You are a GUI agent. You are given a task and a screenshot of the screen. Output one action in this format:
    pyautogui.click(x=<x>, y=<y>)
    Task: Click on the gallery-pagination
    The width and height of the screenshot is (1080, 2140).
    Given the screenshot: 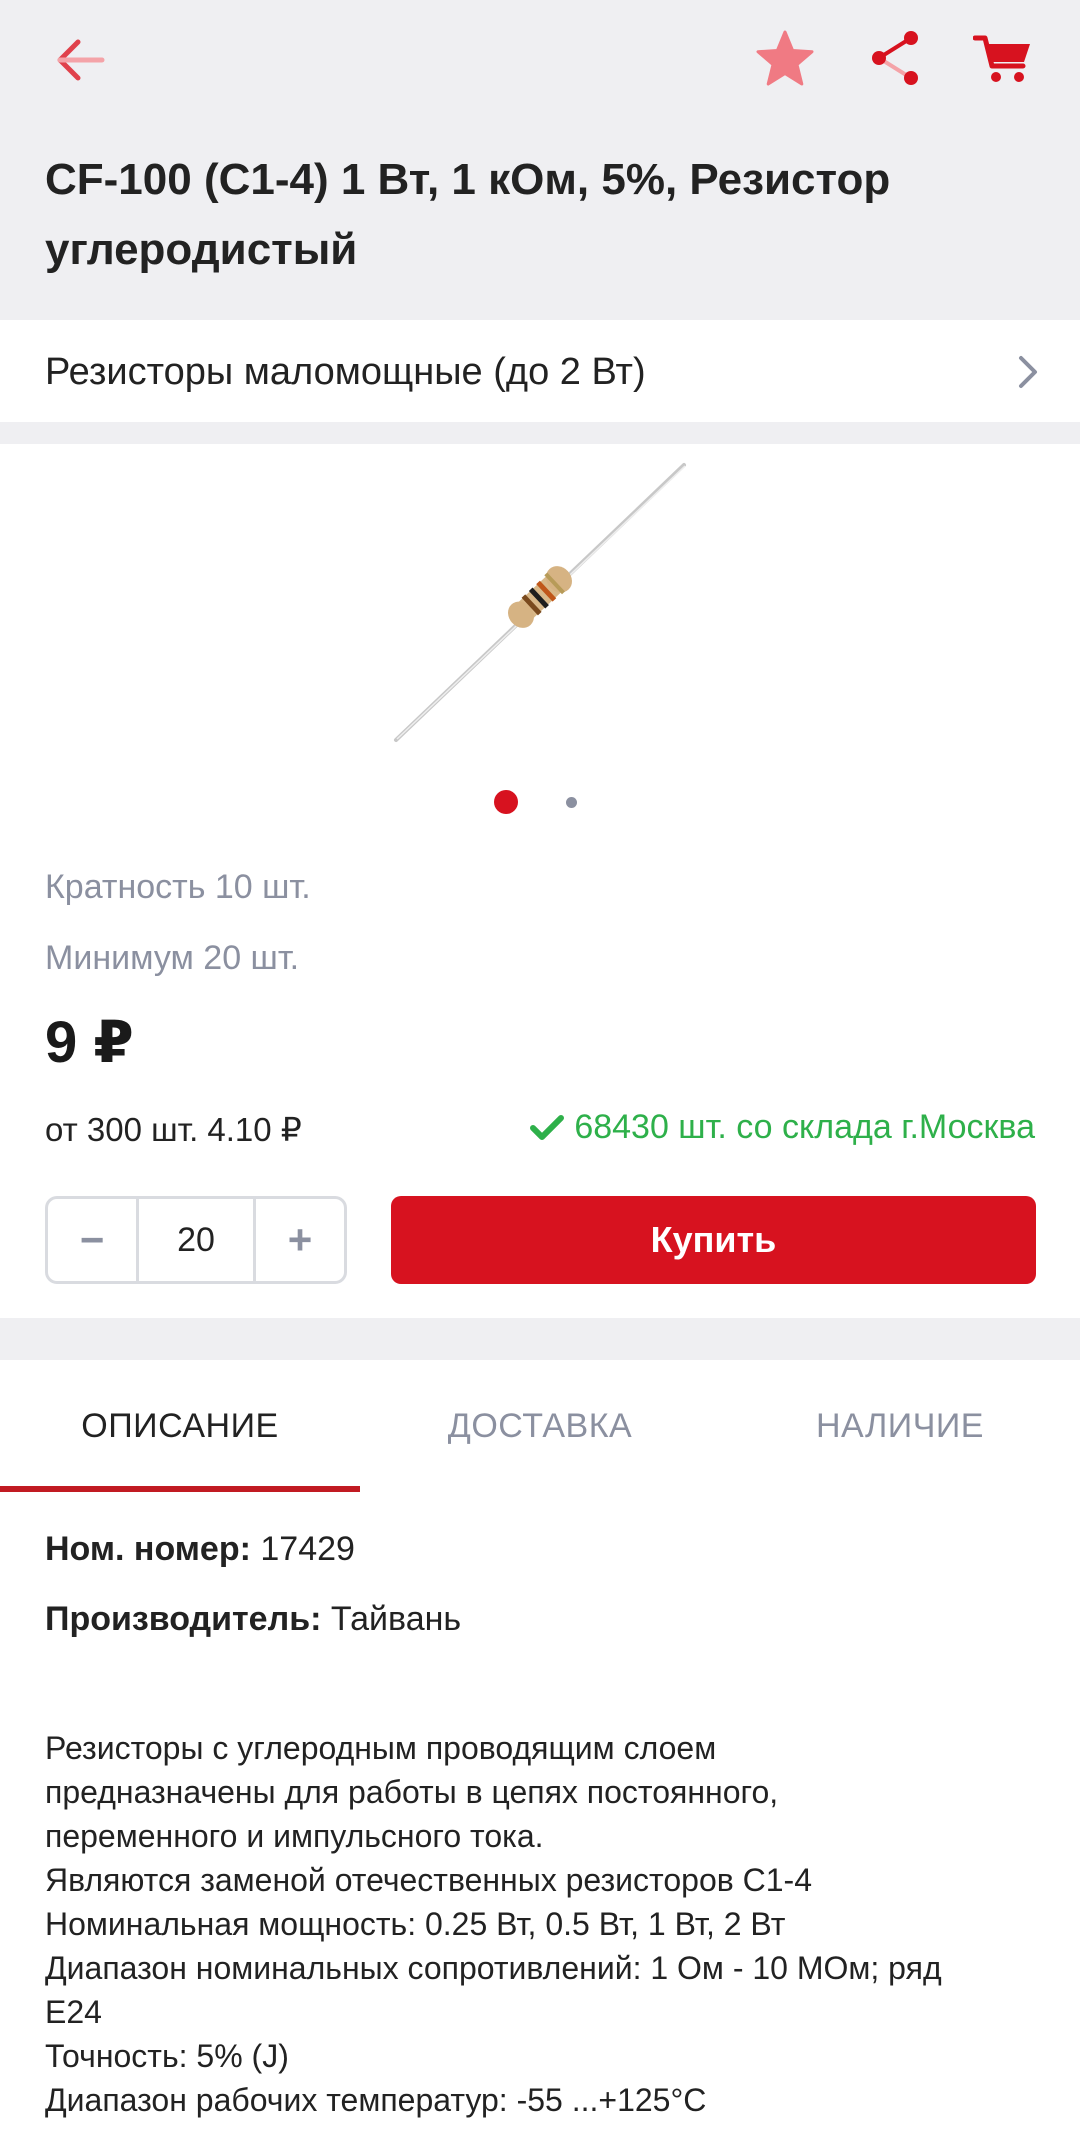 What is the action you would take?
    pyautogui.click(x=540, y=802)
    